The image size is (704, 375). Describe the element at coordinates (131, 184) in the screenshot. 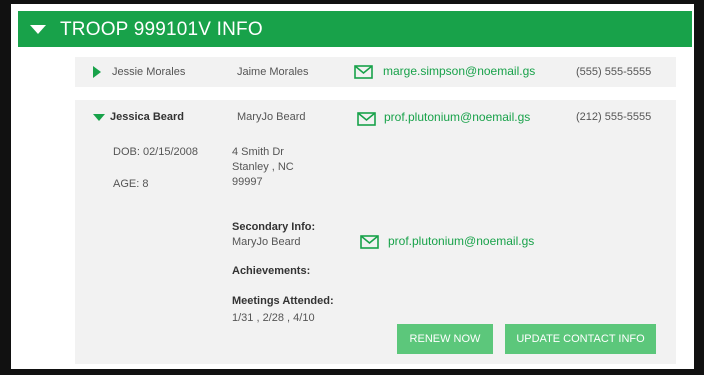

I see `age-text: AGE: 8` at that location.